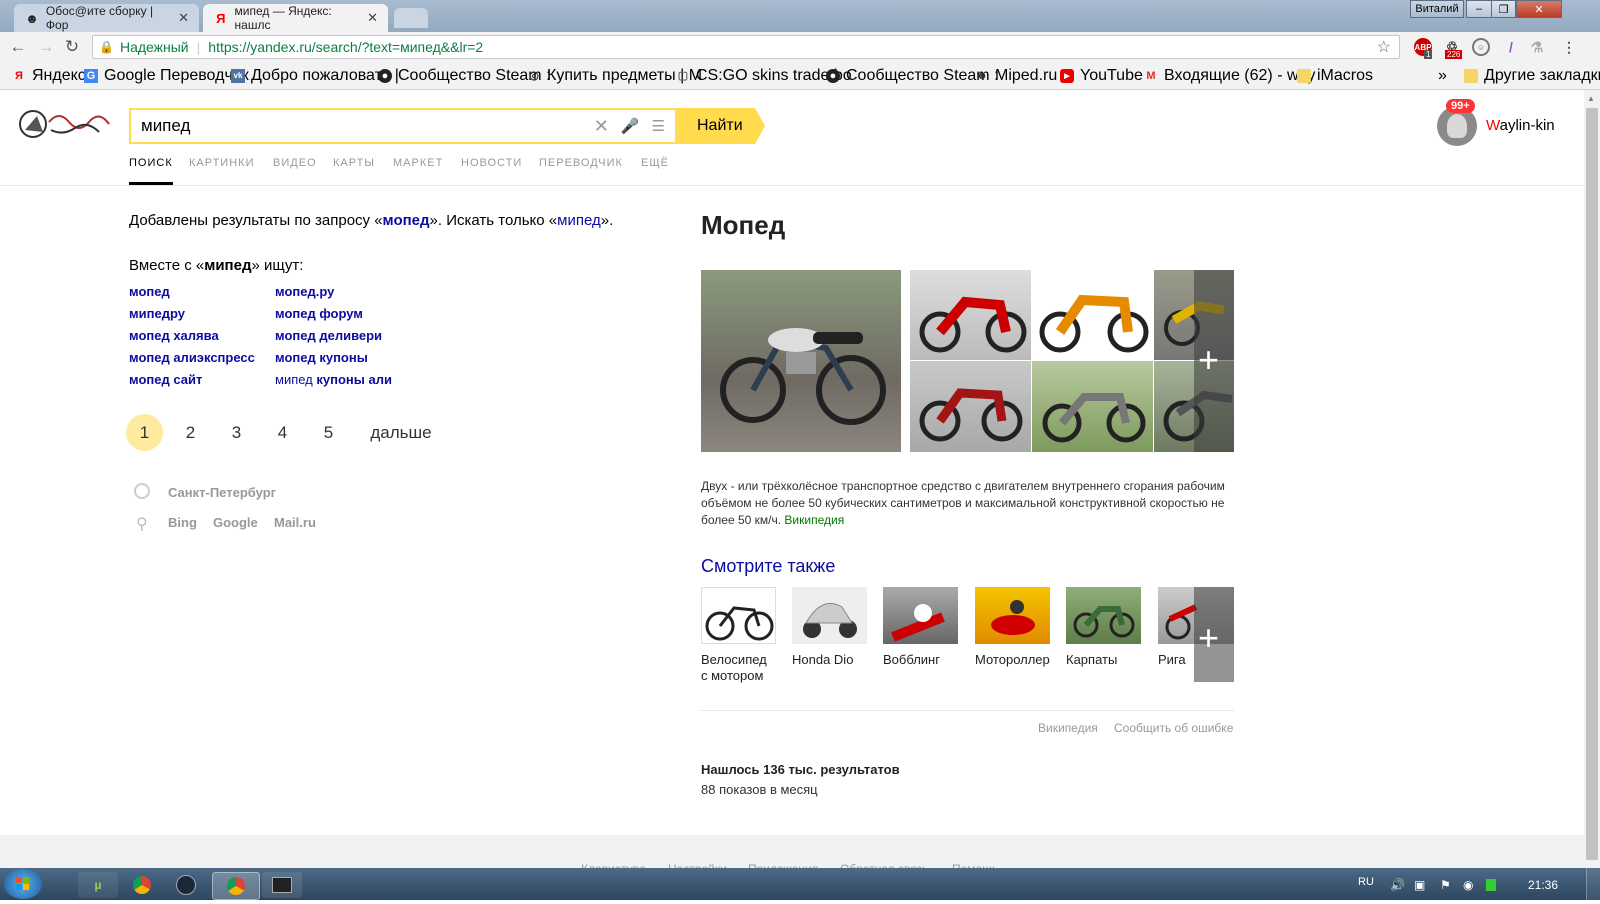 This screenshot has height=904, width=1600. I want to click on tray-status-icon, so click(1491, 885).